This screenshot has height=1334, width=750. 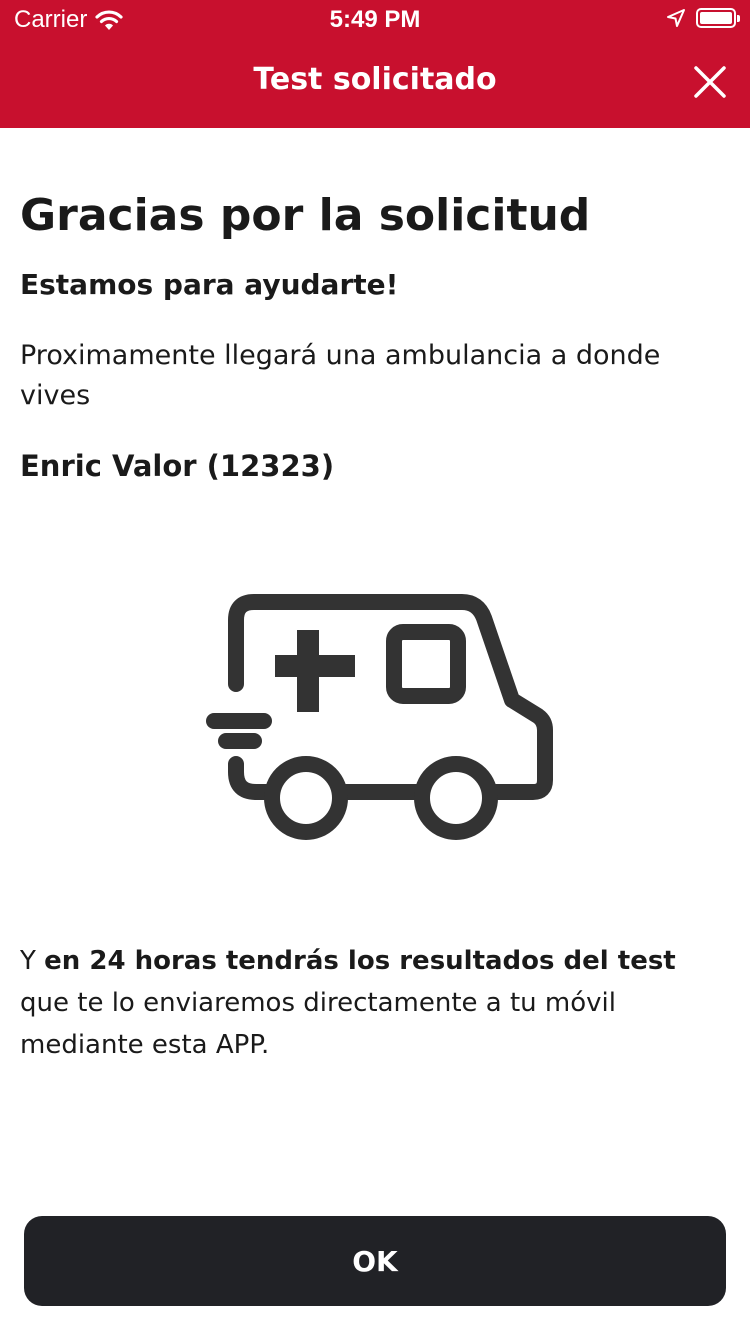 What do you see at coordinates (379, 717) in the screenshot?
I see `ambulance-icon` at bounding box center [379, 717].